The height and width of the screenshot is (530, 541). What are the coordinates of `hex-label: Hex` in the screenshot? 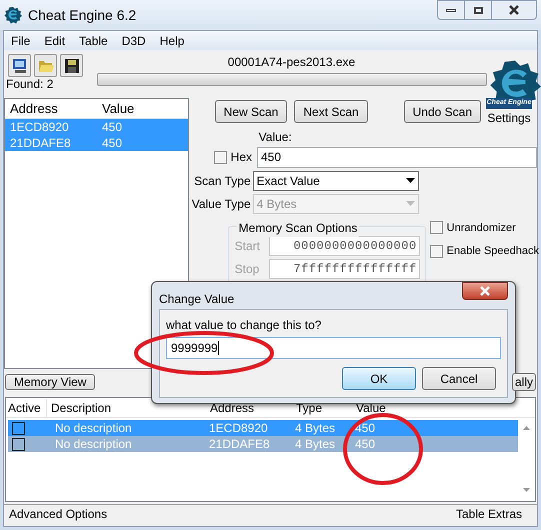 It's located at (241, 157).